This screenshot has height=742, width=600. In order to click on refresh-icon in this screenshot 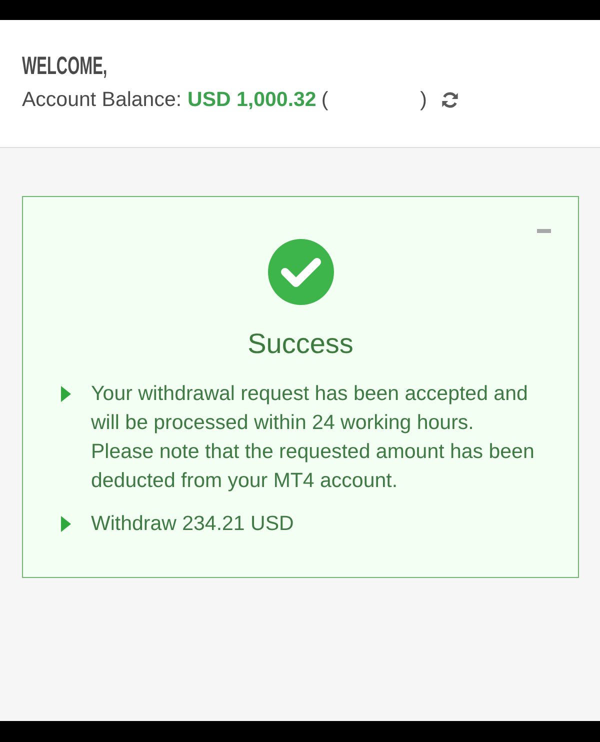, I will do `click(450, 100)`.